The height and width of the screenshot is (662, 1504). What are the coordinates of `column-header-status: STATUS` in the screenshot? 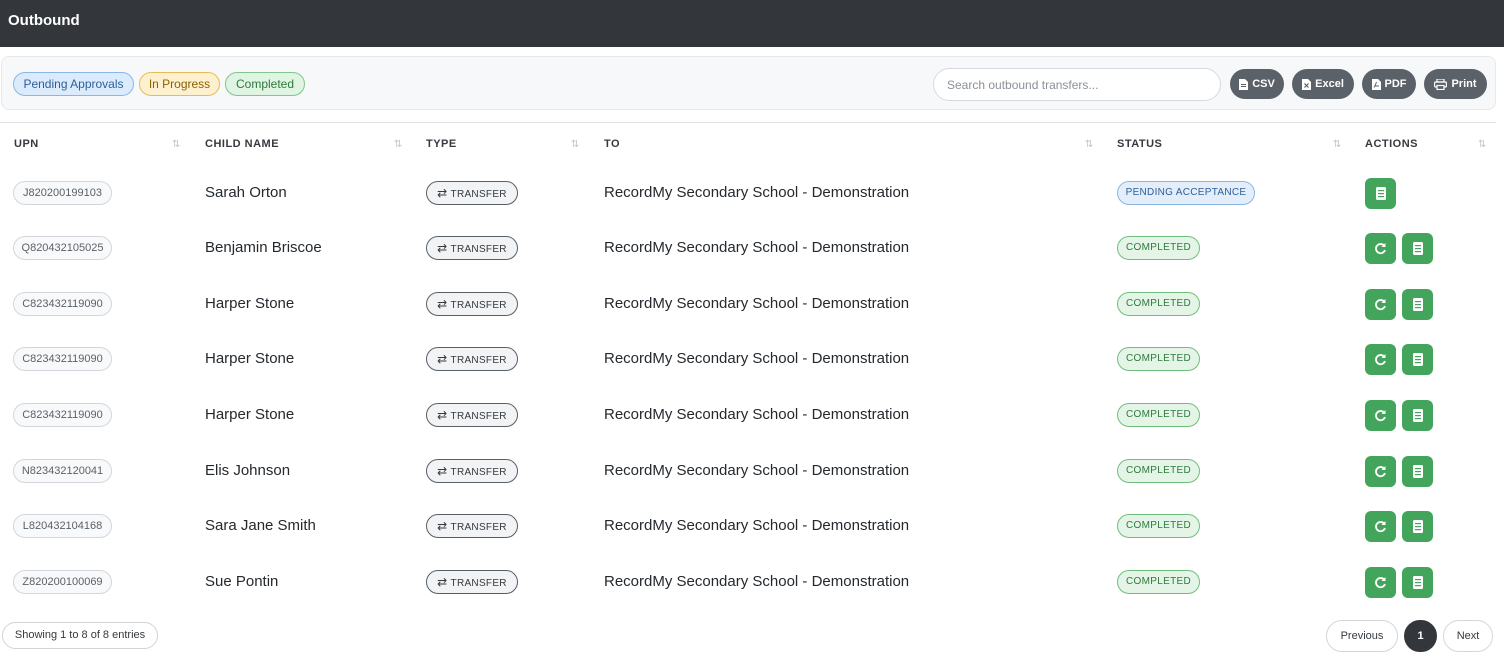 It's located at (1139, 144).